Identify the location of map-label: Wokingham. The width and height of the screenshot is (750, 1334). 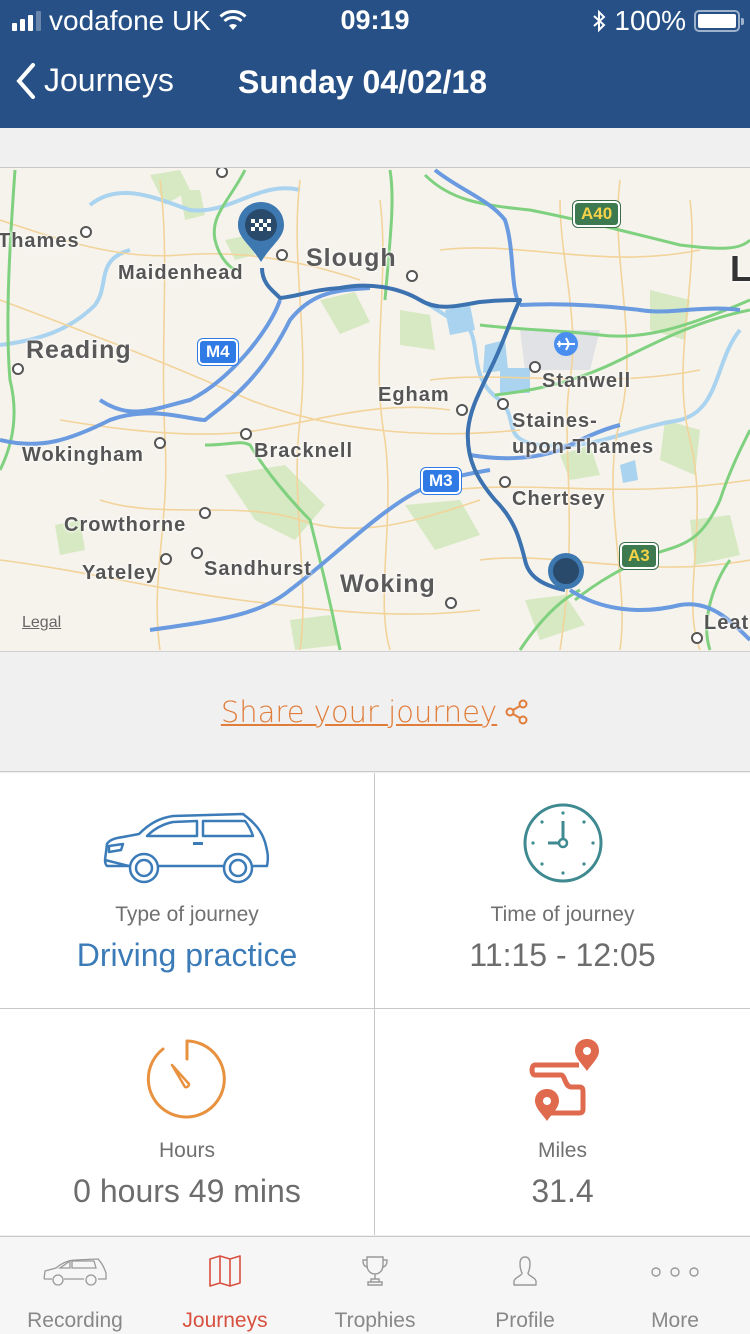
(83, 455).